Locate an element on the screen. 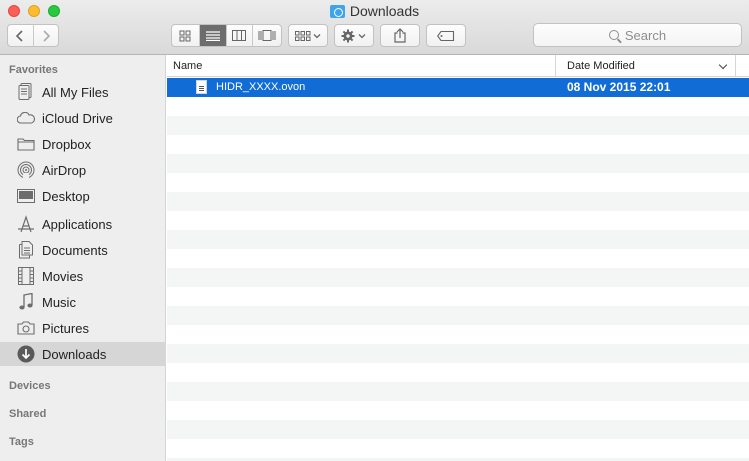 The image size is (749, 461). view-mode-selector is located at coordinates (226, 35).